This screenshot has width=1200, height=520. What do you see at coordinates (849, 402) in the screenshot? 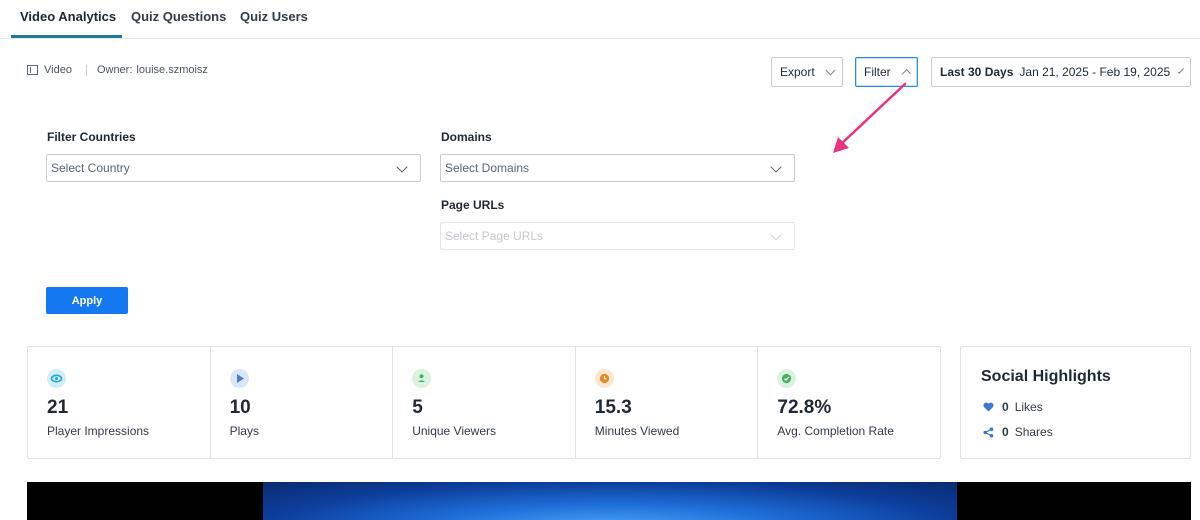
I see `stat-avg-completion-rate: 72.8% Avg. Completion Rate` at bounding box center [849, 402].